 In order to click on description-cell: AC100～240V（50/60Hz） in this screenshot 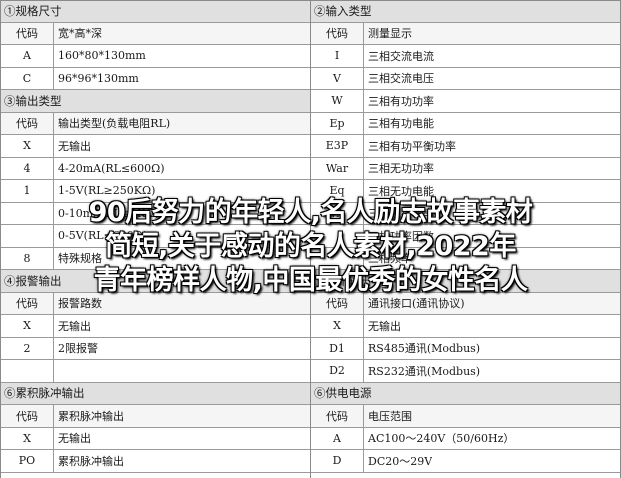, I will do `click(441, 439)`.